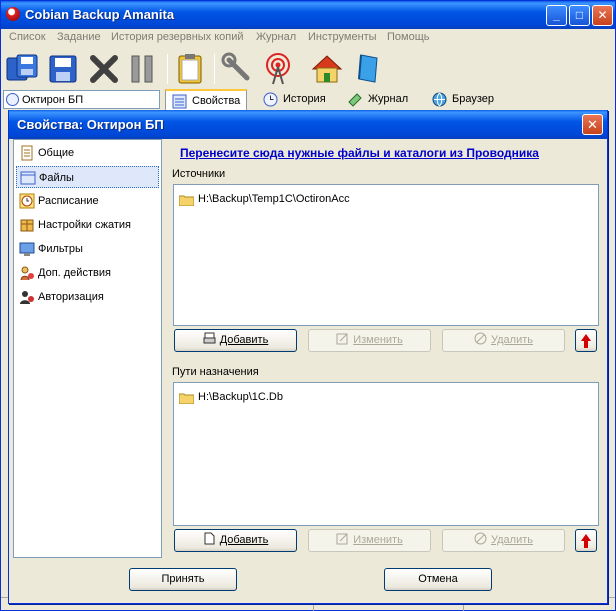 The height and width of the screenshot is (611, 616). Describe the element at coordinates (87, 249) in the screenshot. I see `nav-item-filters: Фильтры` at that location.